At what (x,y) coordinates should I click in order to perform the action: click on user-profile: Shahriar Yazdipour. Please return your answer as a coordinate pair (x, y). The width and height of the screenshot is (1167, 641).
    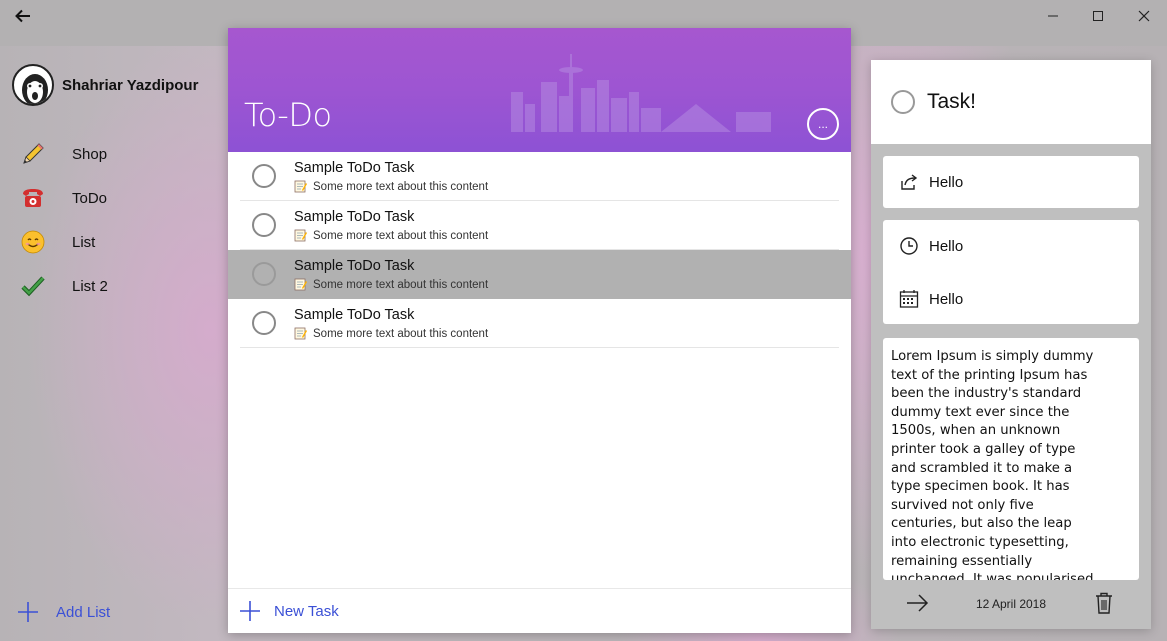
    Looking at the image, I should click on (105, 85).